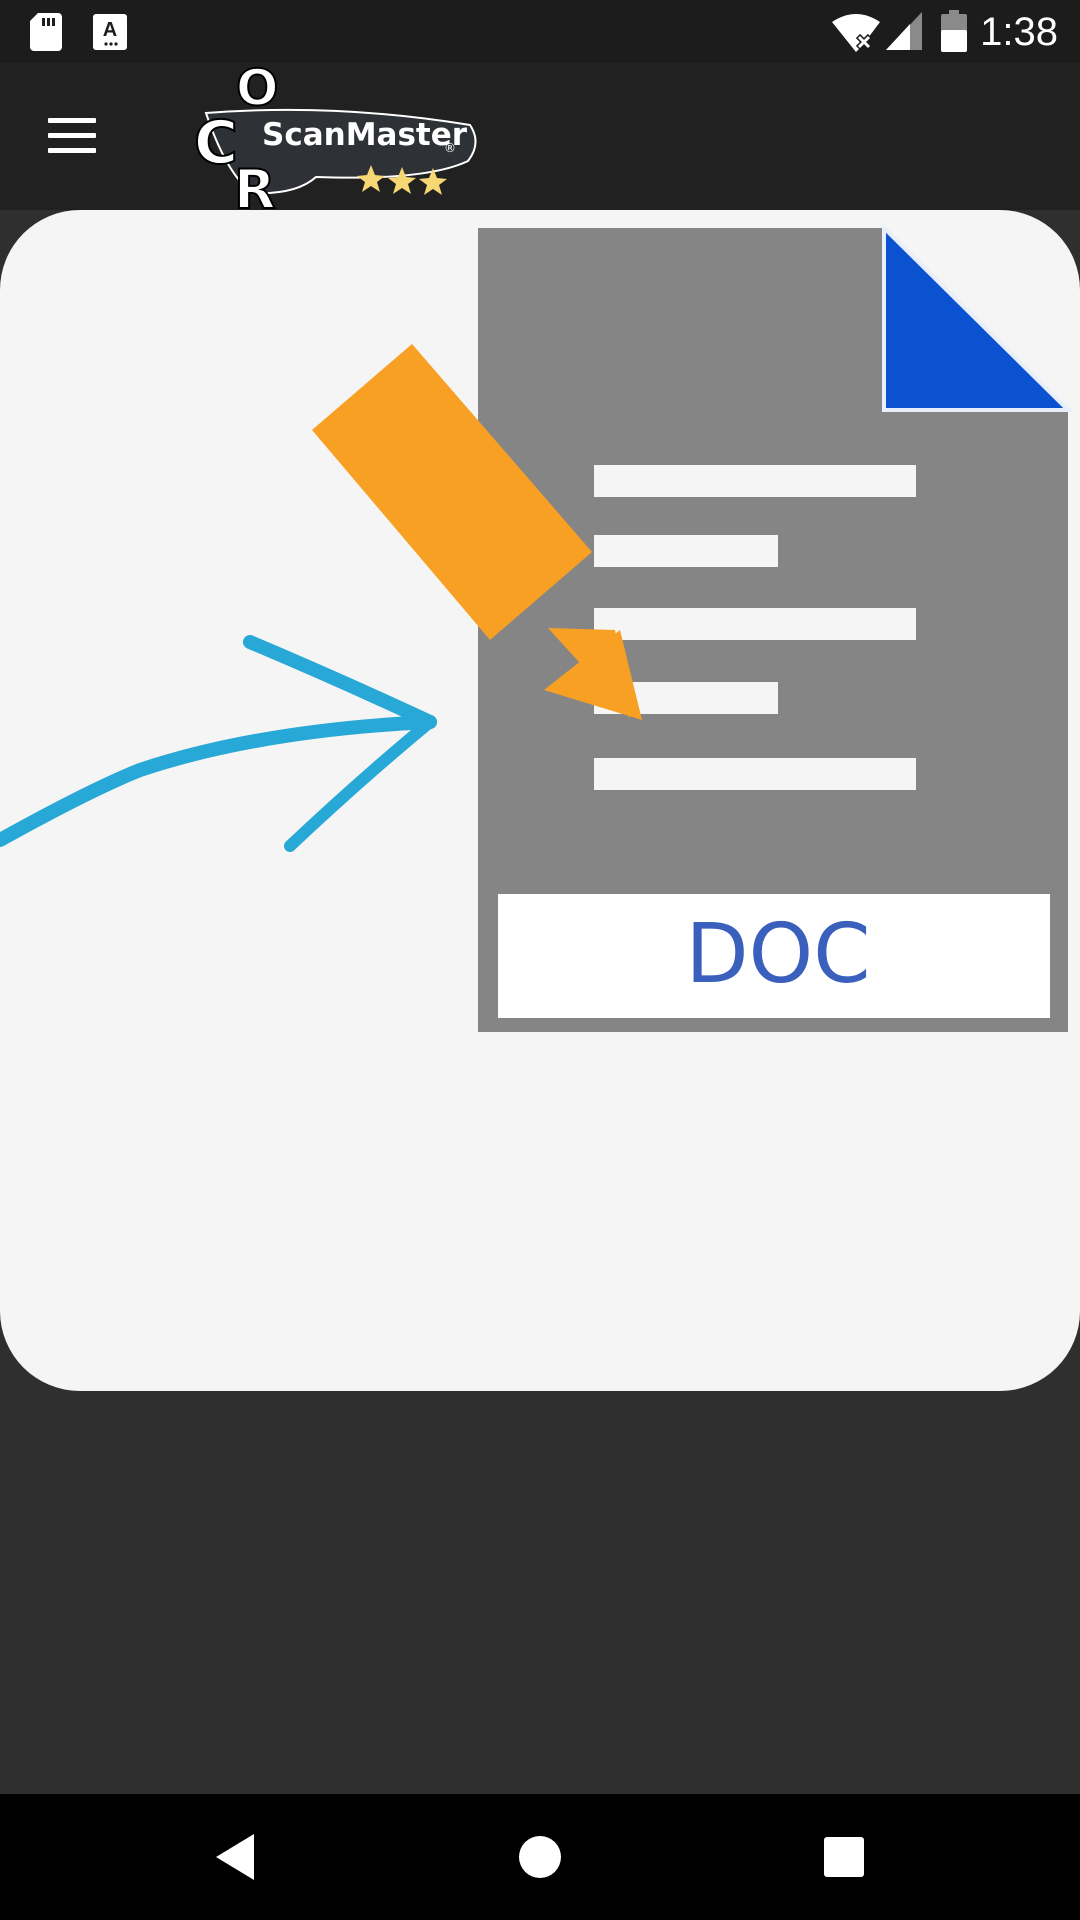  I want to click on a-notification-icon: A, so click(110, 32).